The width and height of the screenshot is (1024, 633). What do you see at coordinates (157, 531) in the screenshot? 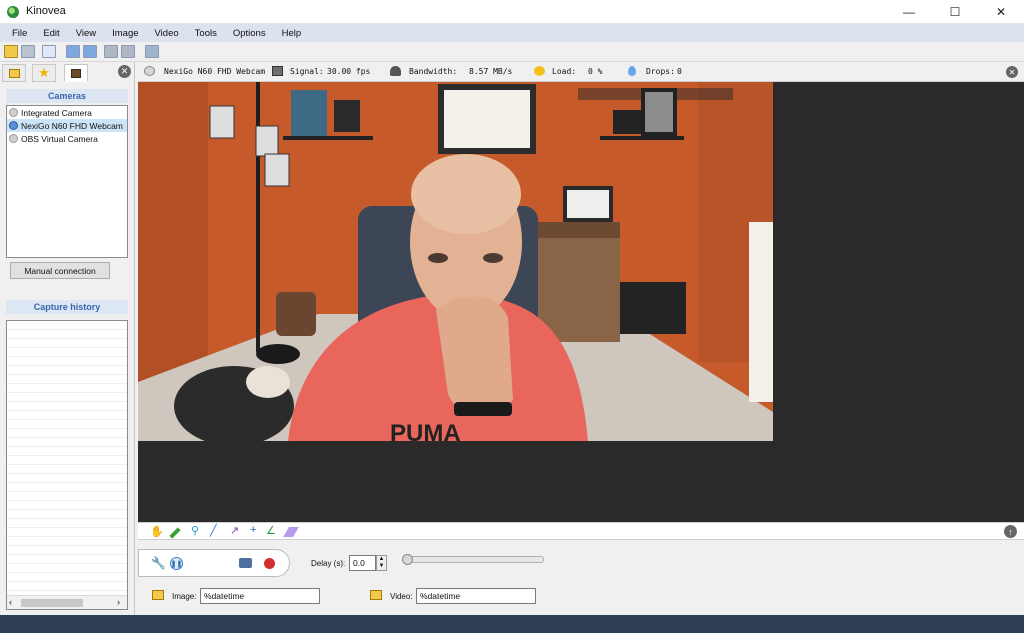
I see `hand-tool-icon: ✋` at bounding box center [157, 531].